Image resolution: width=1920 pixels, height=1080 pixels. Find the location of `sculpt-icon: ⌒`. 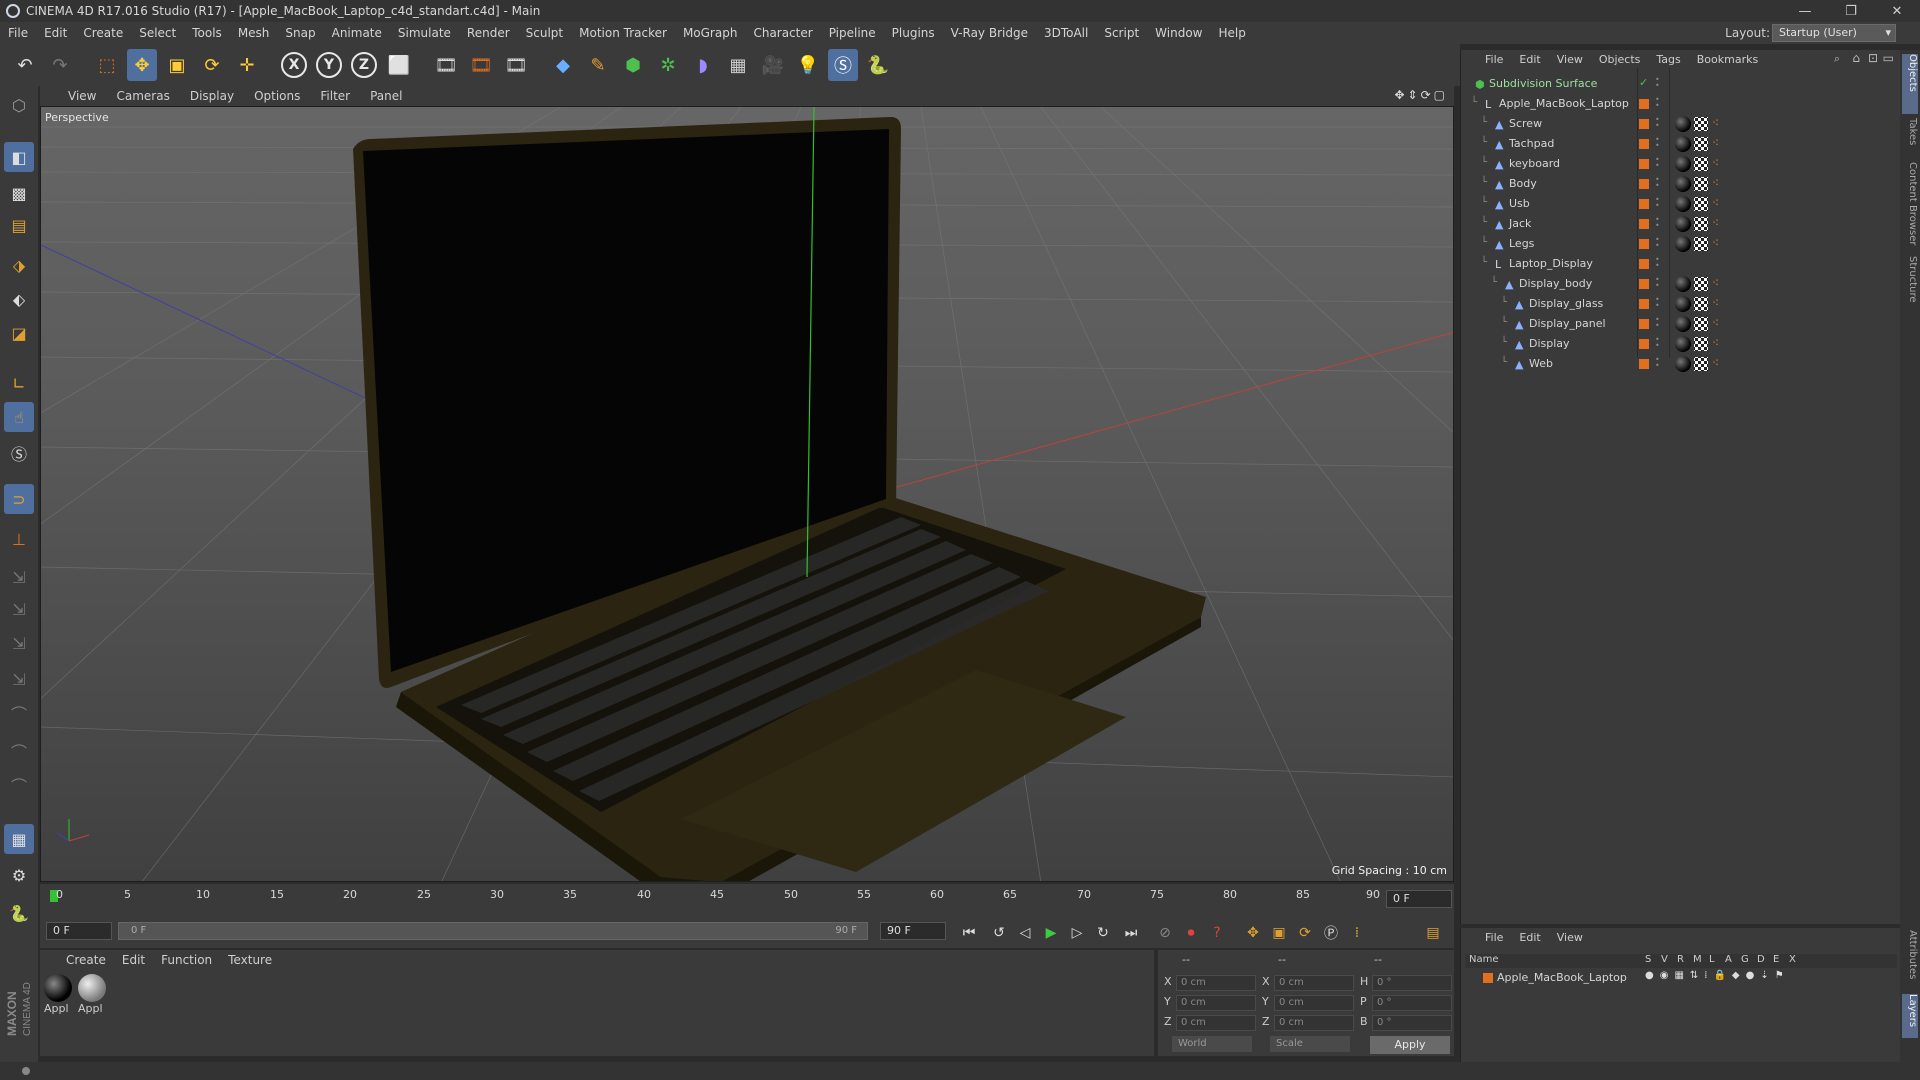

sculpt-icon: ⌒ is located at coordinates (19, 751).